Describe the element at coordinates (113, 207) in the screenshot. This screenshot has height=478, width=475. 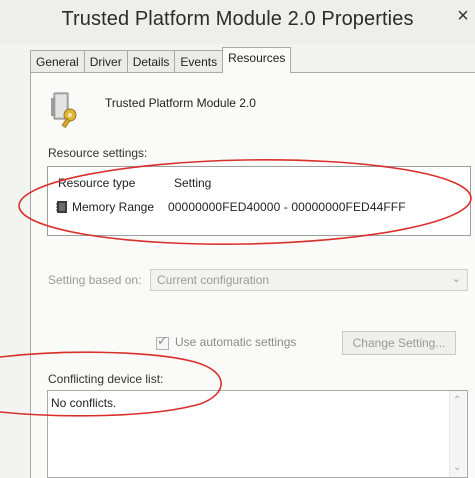
I see `resource-type-value: Memory Range` at that location.